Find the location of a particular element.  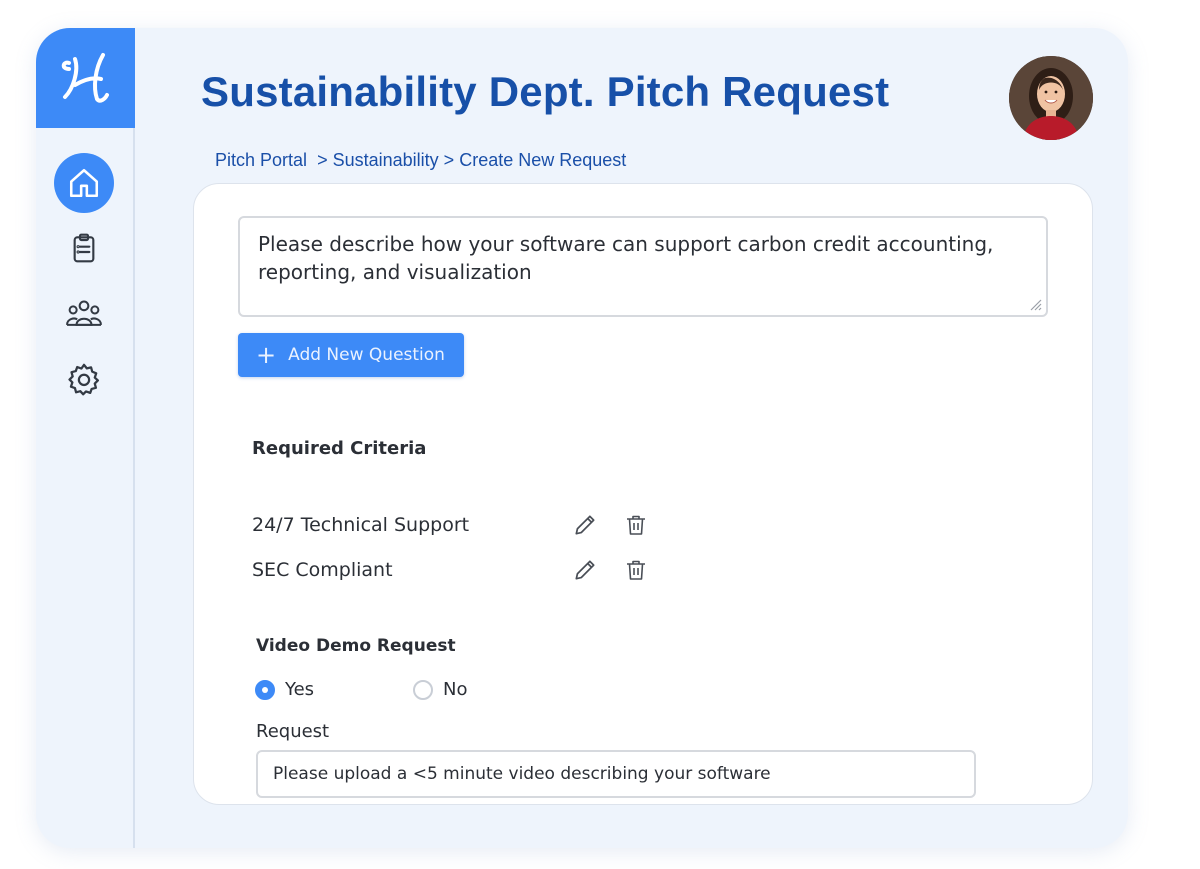

sidebar-item-home is located at coordinates (84, 183).